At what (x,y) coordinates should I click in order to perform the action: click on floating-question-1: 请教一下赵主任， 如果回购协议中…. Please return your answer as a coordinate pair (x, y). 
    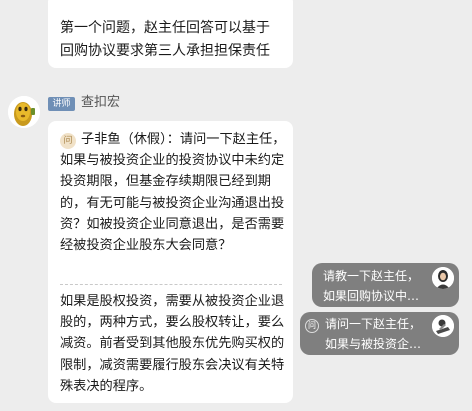
    Looking at the image, I should click on (385, 285).